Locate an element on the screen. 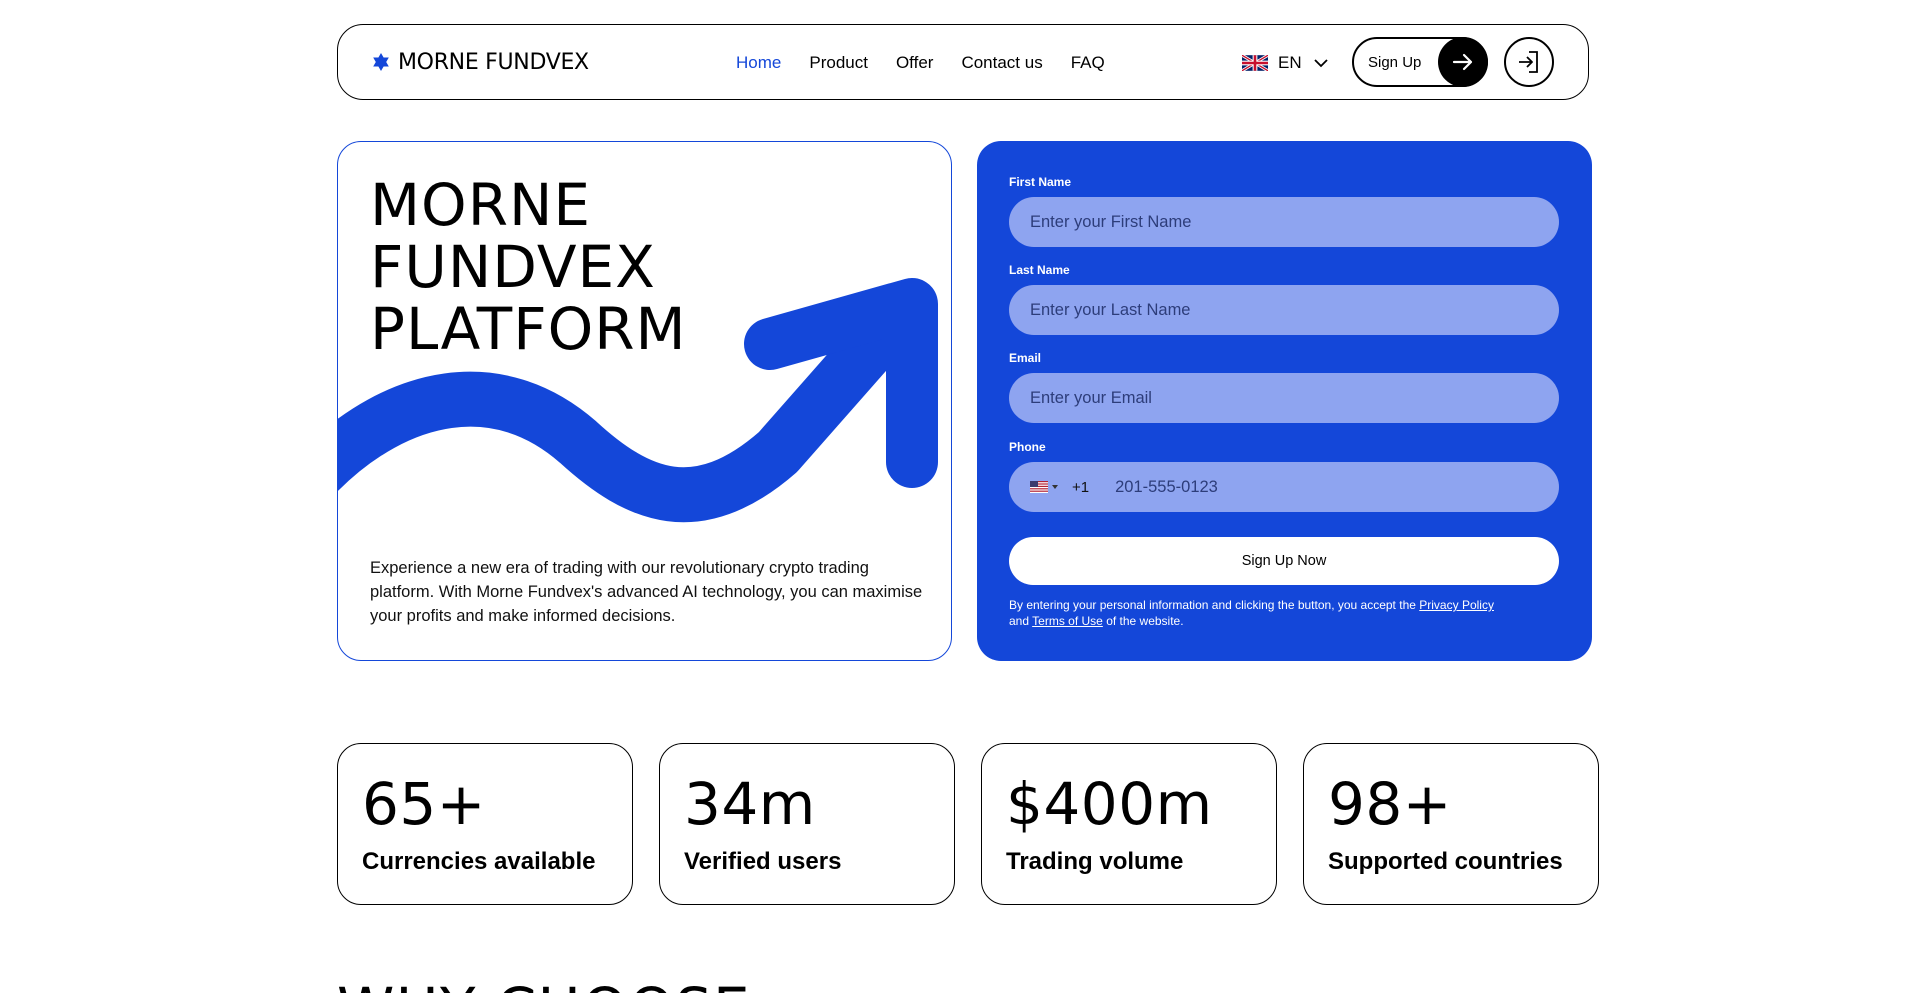 The width and height of the screenshot is (1920, 993). stat-label: Verified users is located at coordinates (763, 861).